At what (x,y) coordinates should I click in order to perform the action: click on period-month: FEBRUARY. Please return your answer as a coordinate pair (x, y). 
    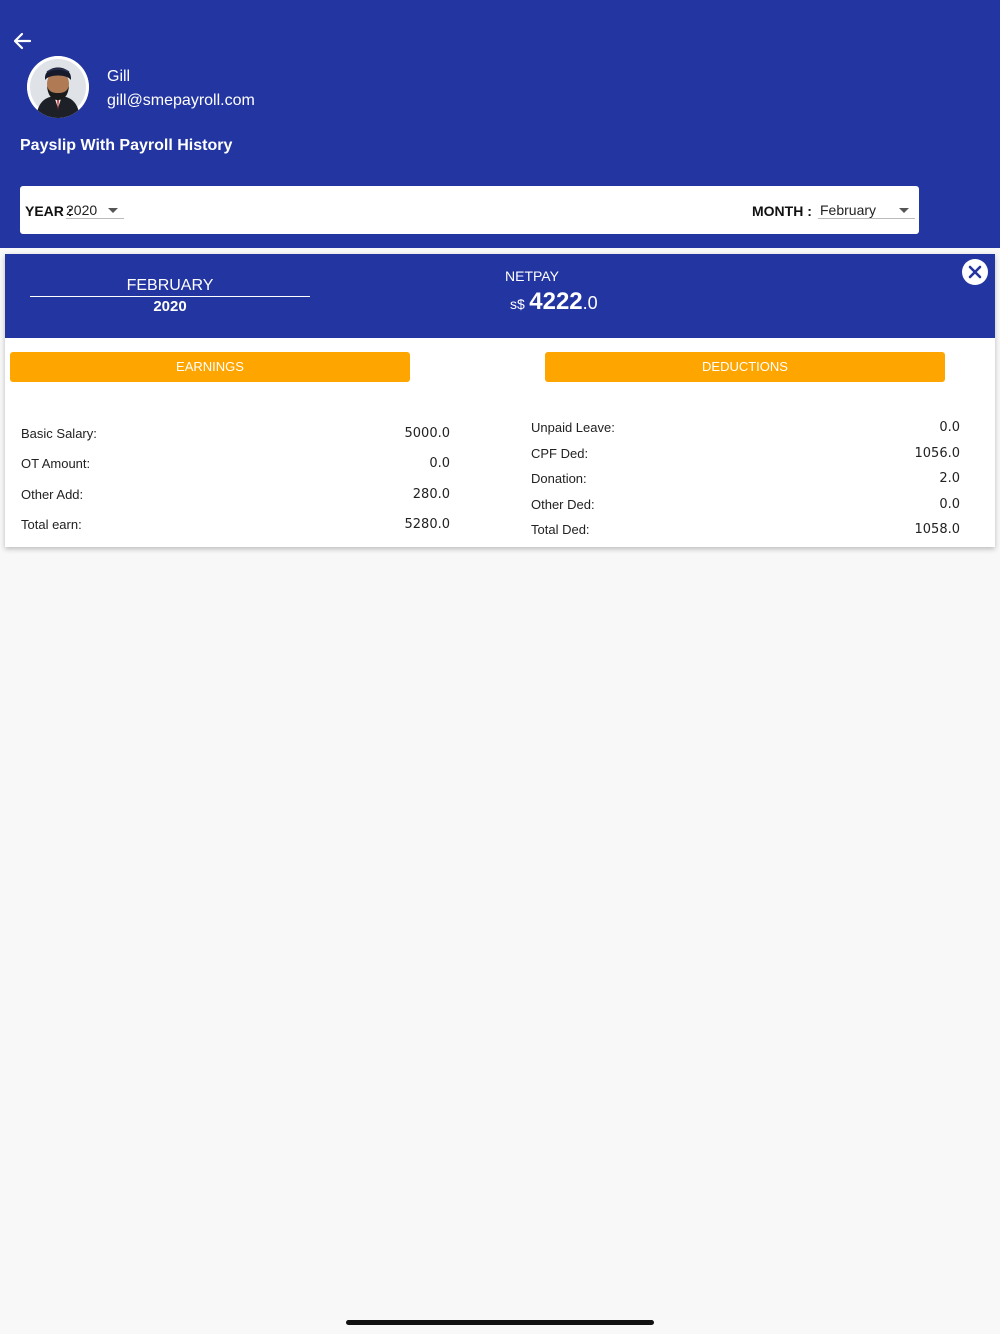
    Looking at the image, I should click on (170, 287).